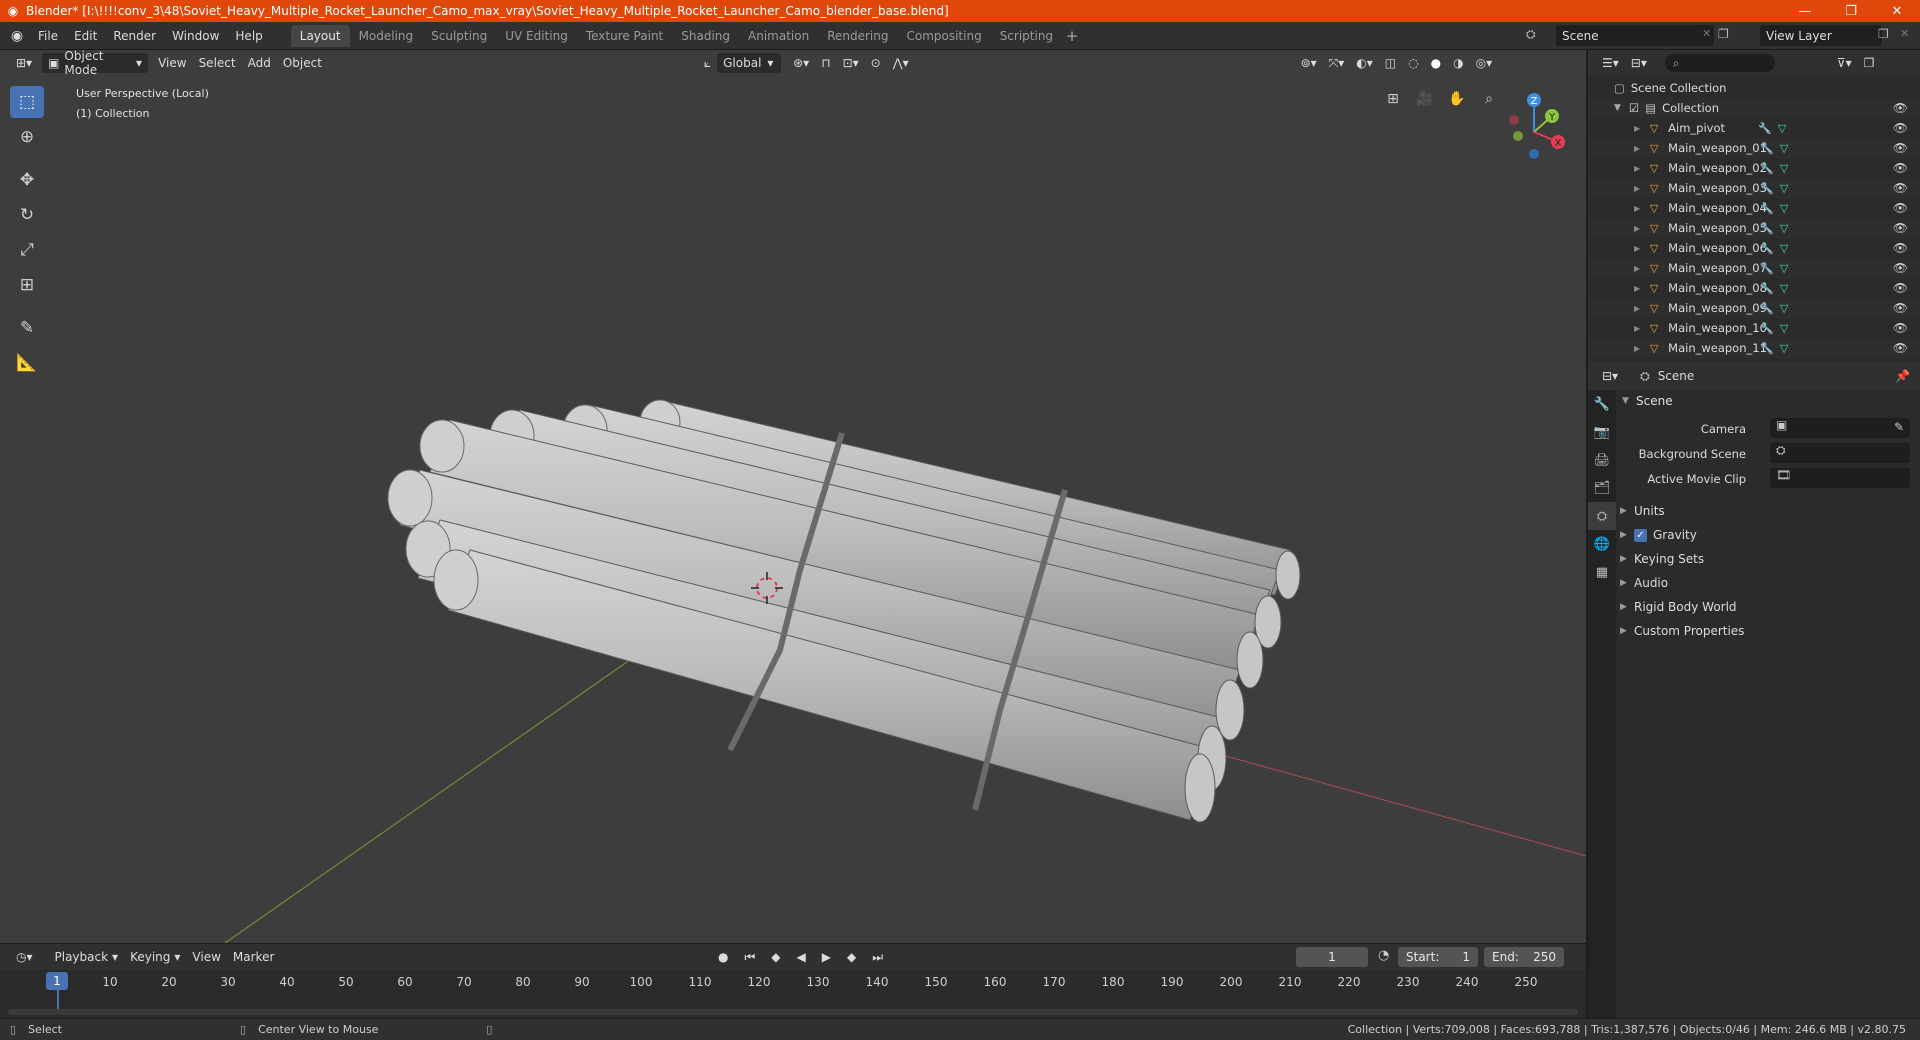 This screenshot has height=1040, width=1920. Describe the element at coordinates (1458, 63) in the screenshot. I see `material-shading-icon: ◑` at that location.